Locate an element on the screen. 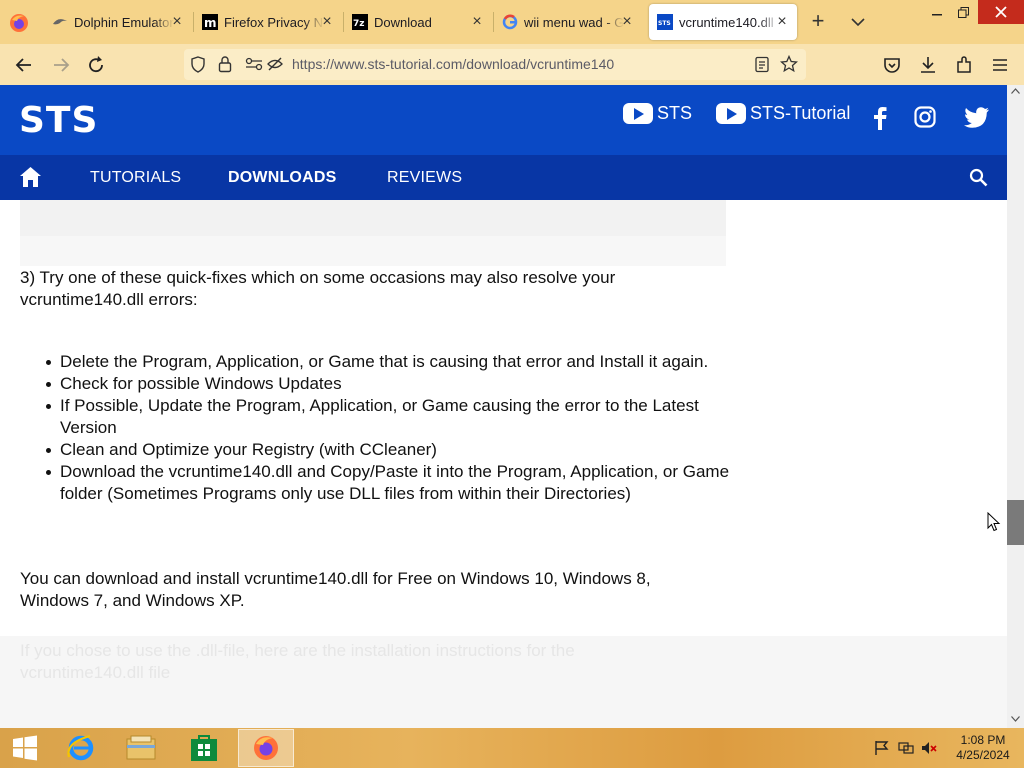  twitter-icon is located at coordinates (977, 117).